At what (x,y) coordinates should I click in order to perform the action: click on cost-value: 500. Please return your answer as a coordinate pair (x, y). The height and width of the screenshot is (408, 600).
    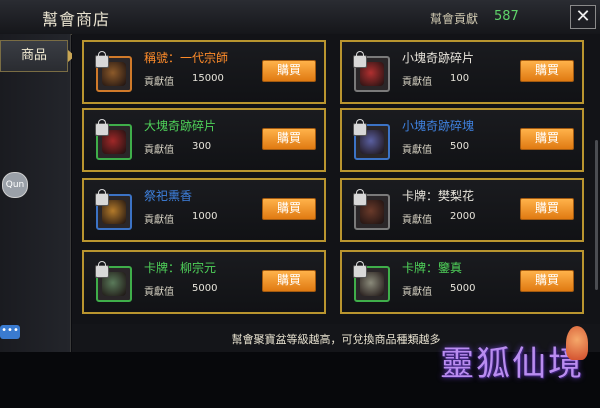
    Looking at the image, I should click on (460, 146).